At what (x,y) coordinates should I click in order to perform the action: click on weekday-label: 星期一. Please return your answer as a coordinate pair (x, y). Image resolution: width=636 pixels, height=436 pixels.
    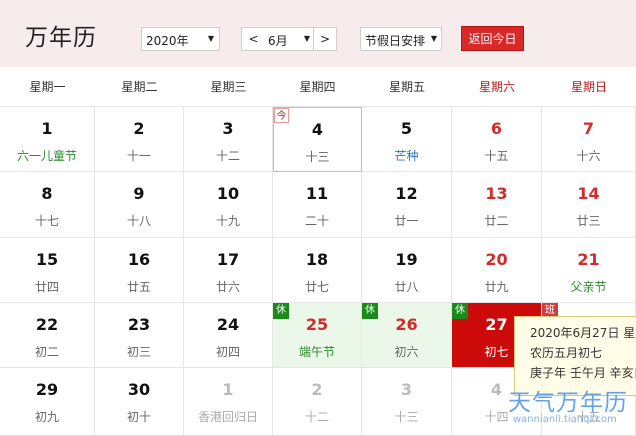
    Looking at the image, I should click on (47, 87).